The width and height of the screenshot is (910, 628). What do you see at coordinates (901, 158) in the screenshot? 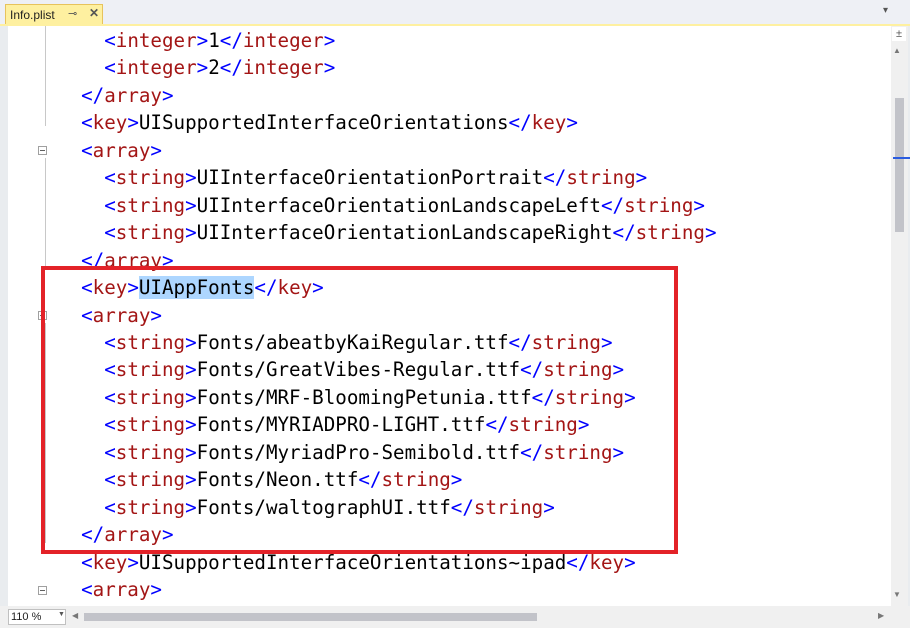
I see `caret-position-marker` at bounding box center [901, 158].